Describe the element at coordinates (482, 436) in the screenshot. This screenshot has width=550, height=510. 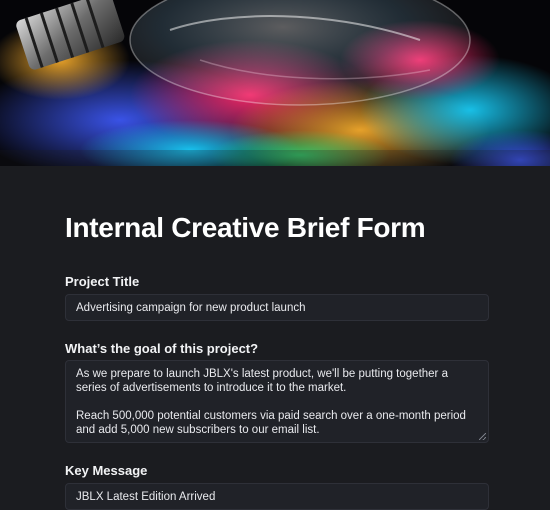
I see `resize-grip-icon` at that location.